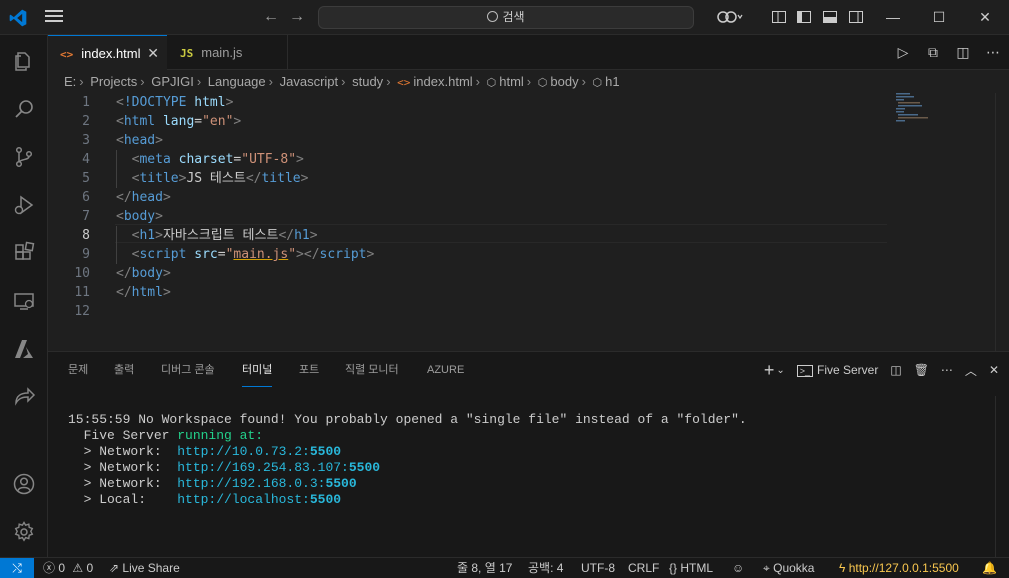 This screenshot has width=1009, height=578. I want to click on cursor-position: 줄 8, 열 17, so click(484, 568).